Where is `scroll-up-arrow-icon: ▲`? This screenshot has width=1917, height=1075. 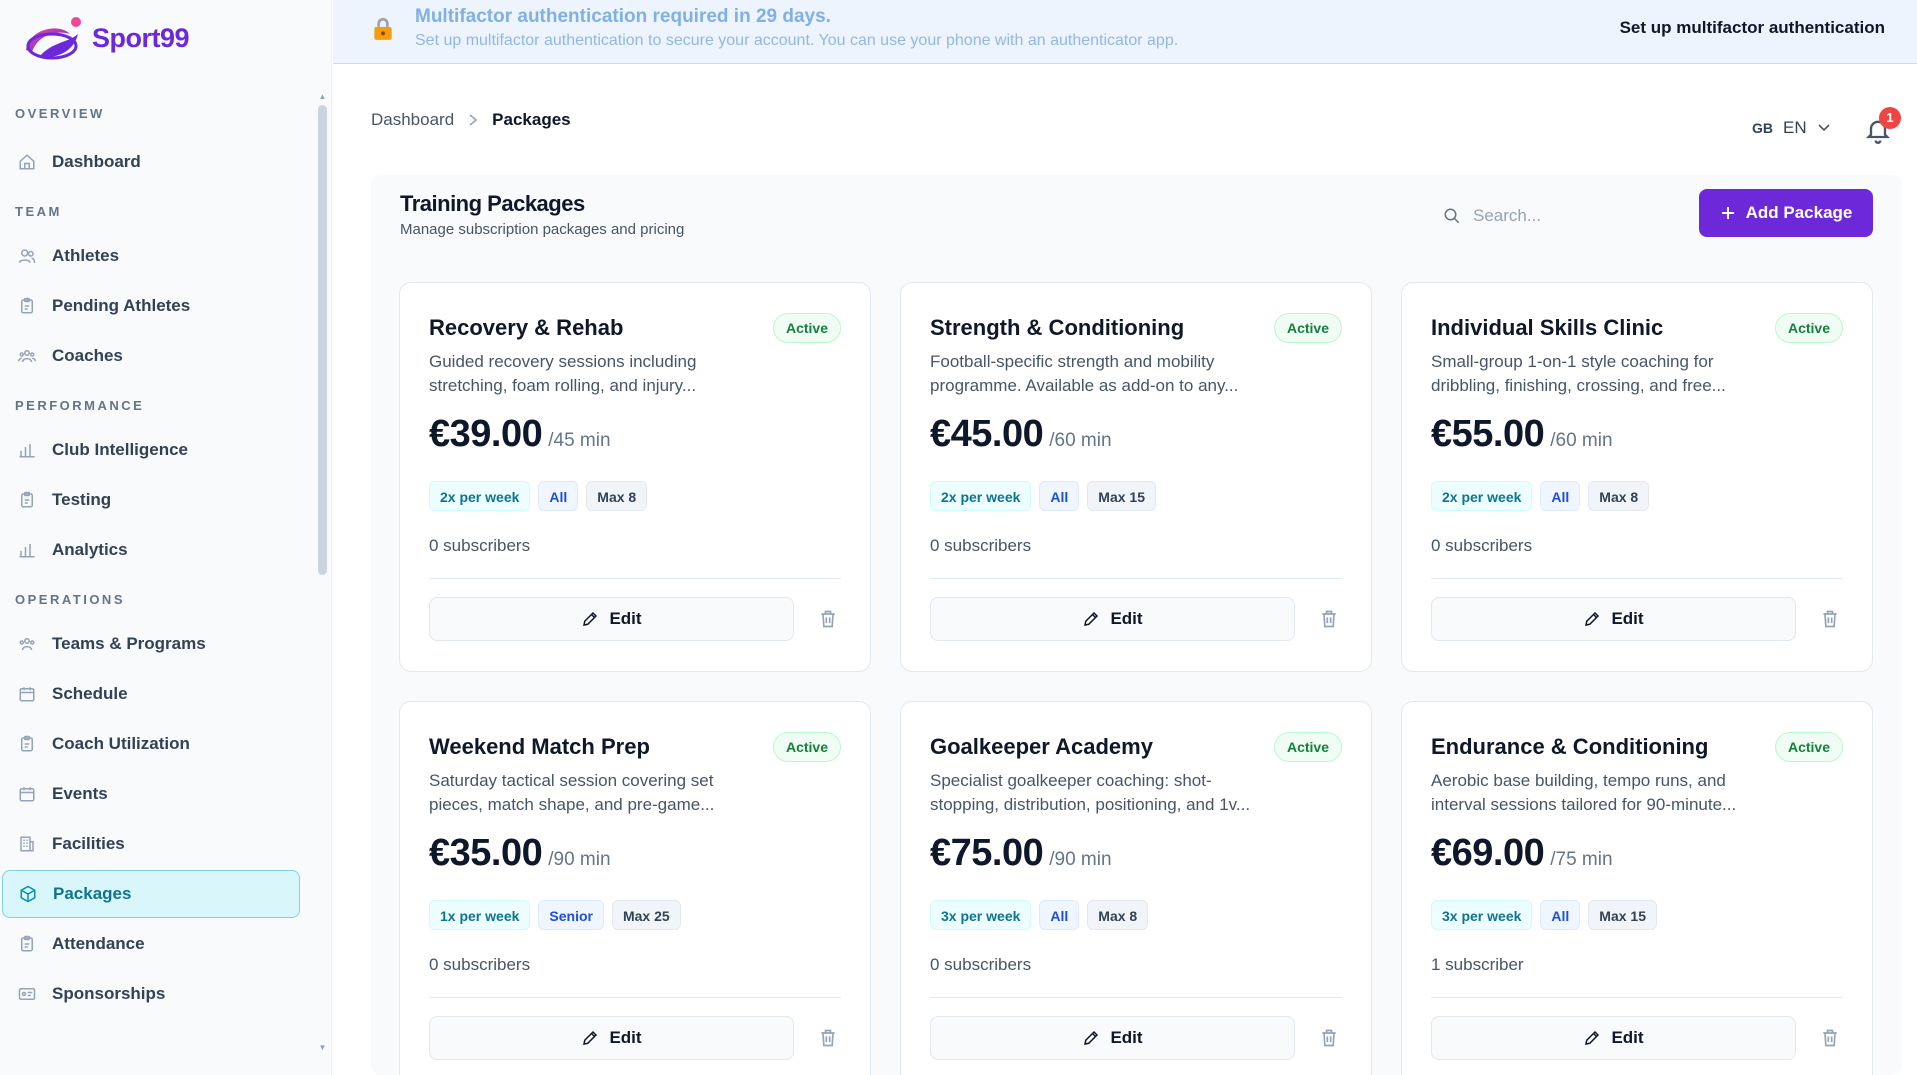
scroll-up-arrow-icon: ▲ is located at coordinates (322, 96).